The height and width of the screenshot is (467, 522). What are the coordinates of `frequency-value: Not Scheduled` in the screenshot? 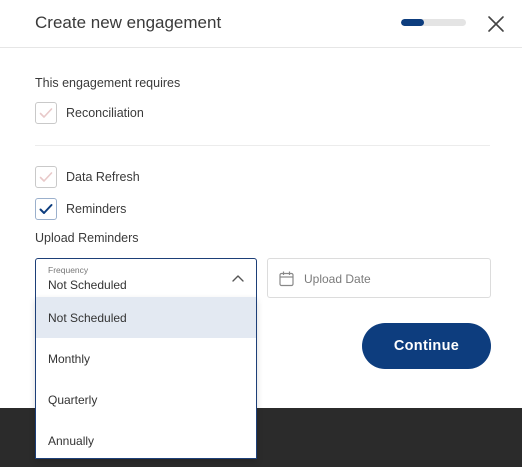 It's located at (87, 285).